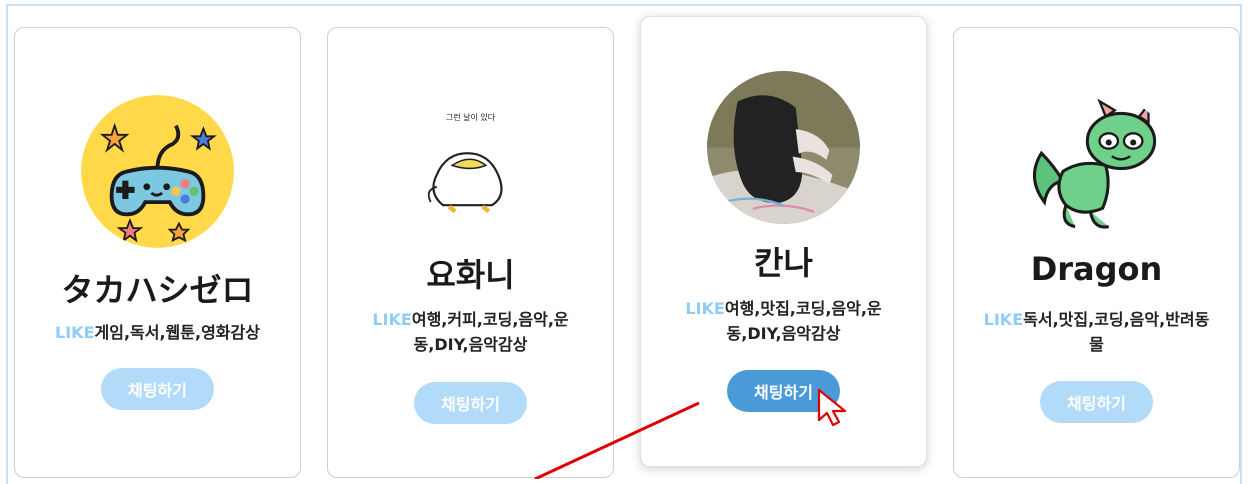  Describe the element at coordinates (832, 407) in the screenshot. I see `mouse-pointer-icon` at that location.